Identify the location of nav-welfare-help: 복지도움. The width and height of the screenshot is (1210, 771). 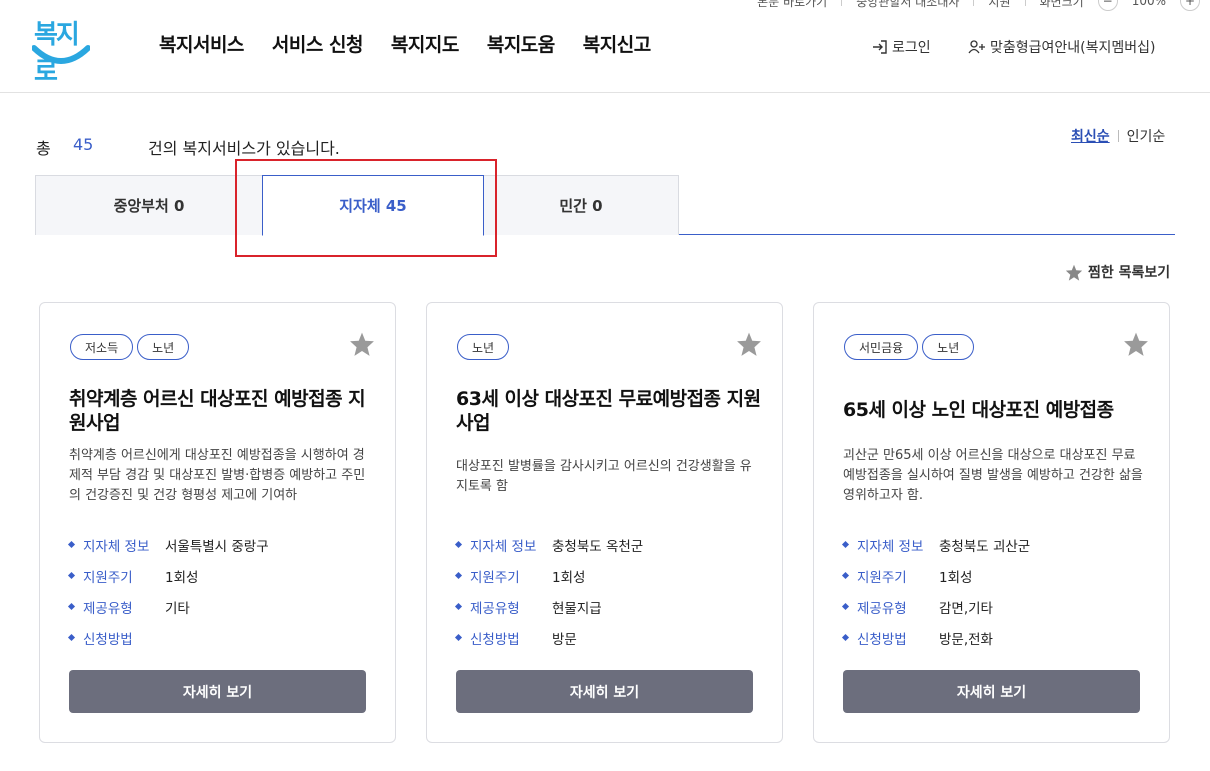
(521, 43).